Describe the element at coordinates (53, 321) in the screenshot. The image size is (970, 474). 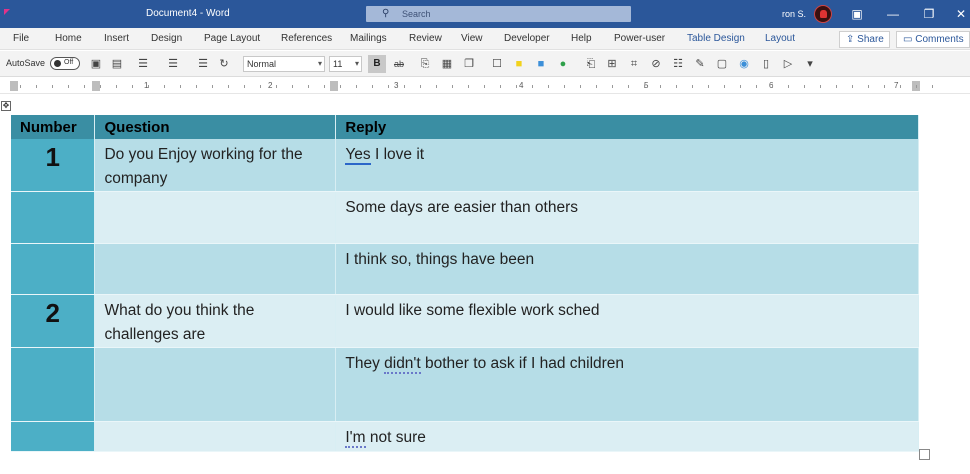
I see `number-cell: 2` at that location.